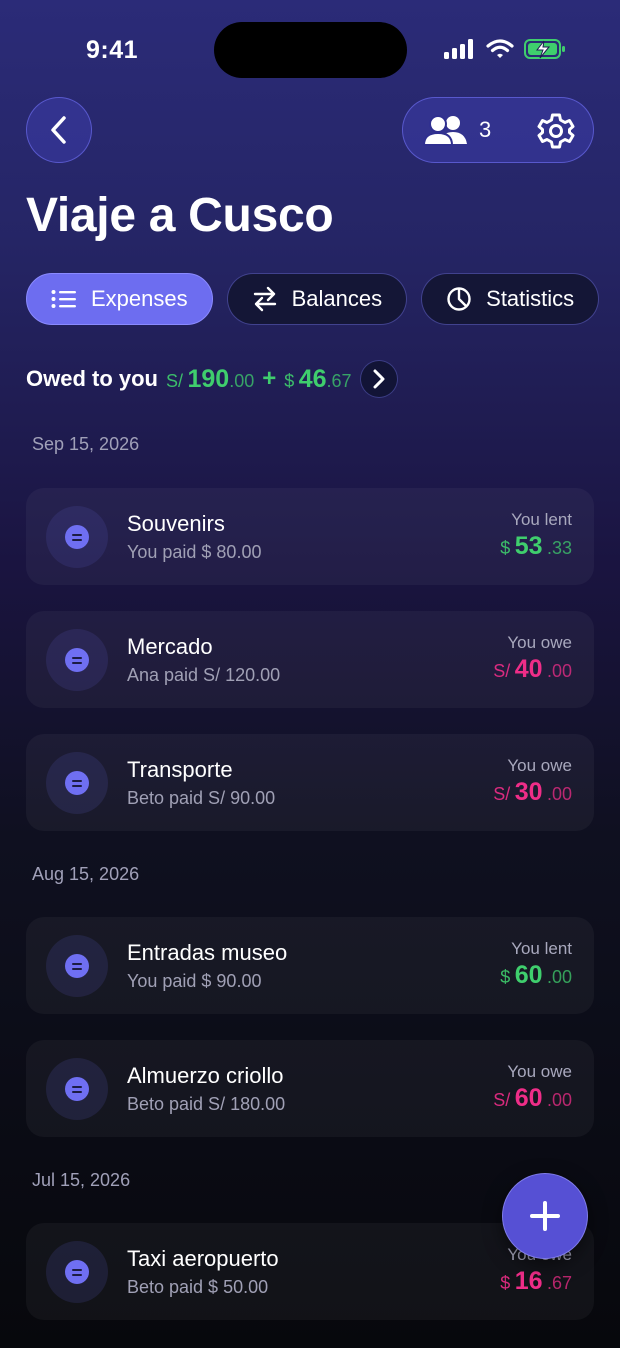 The height and width of the screenshot is (1348, 620). What do you see at coordinates (170, 646) in the screenshot?
I see `expense-title: Mercado` at bounding box center [170, 646].